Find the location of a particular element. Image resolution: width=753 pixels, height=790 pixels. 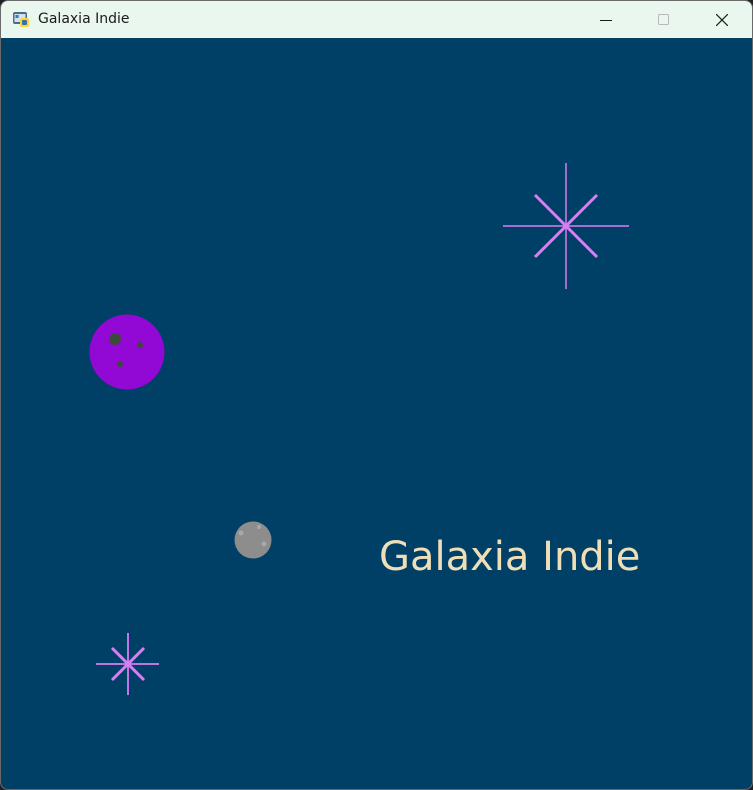

title-bar: Galaxia Indie is located at coordinates (376, 19).